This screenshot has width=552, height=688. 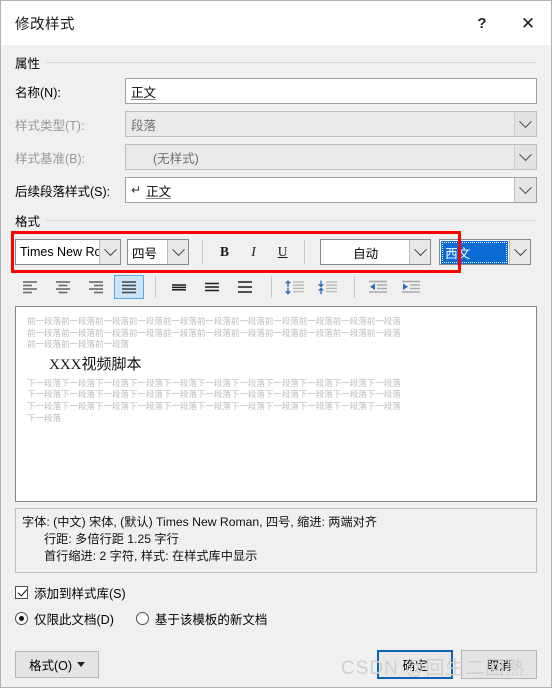 What do you see at coordinates (291, 62) in the screenshot?
I see `properties-group-rule` at bounding box center [291, 62].